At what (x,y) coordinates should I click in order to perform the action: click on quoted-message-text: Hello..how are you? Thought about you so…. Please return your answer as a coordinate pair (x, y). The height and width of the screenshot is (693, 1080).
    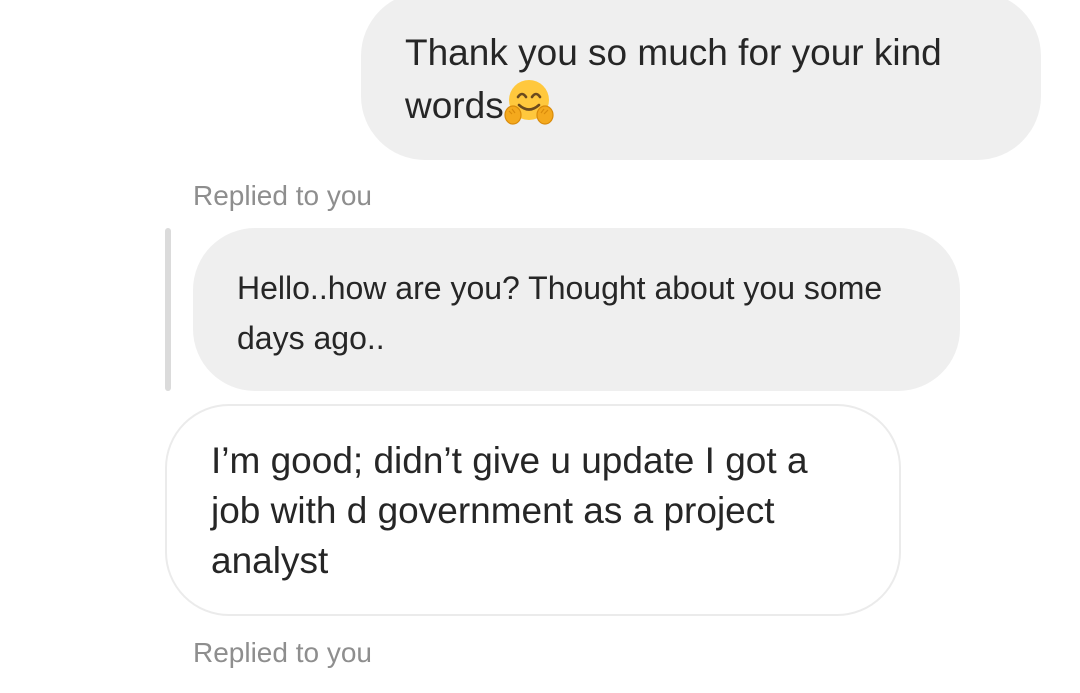
    Looking at the image, I should click on (560, 313).